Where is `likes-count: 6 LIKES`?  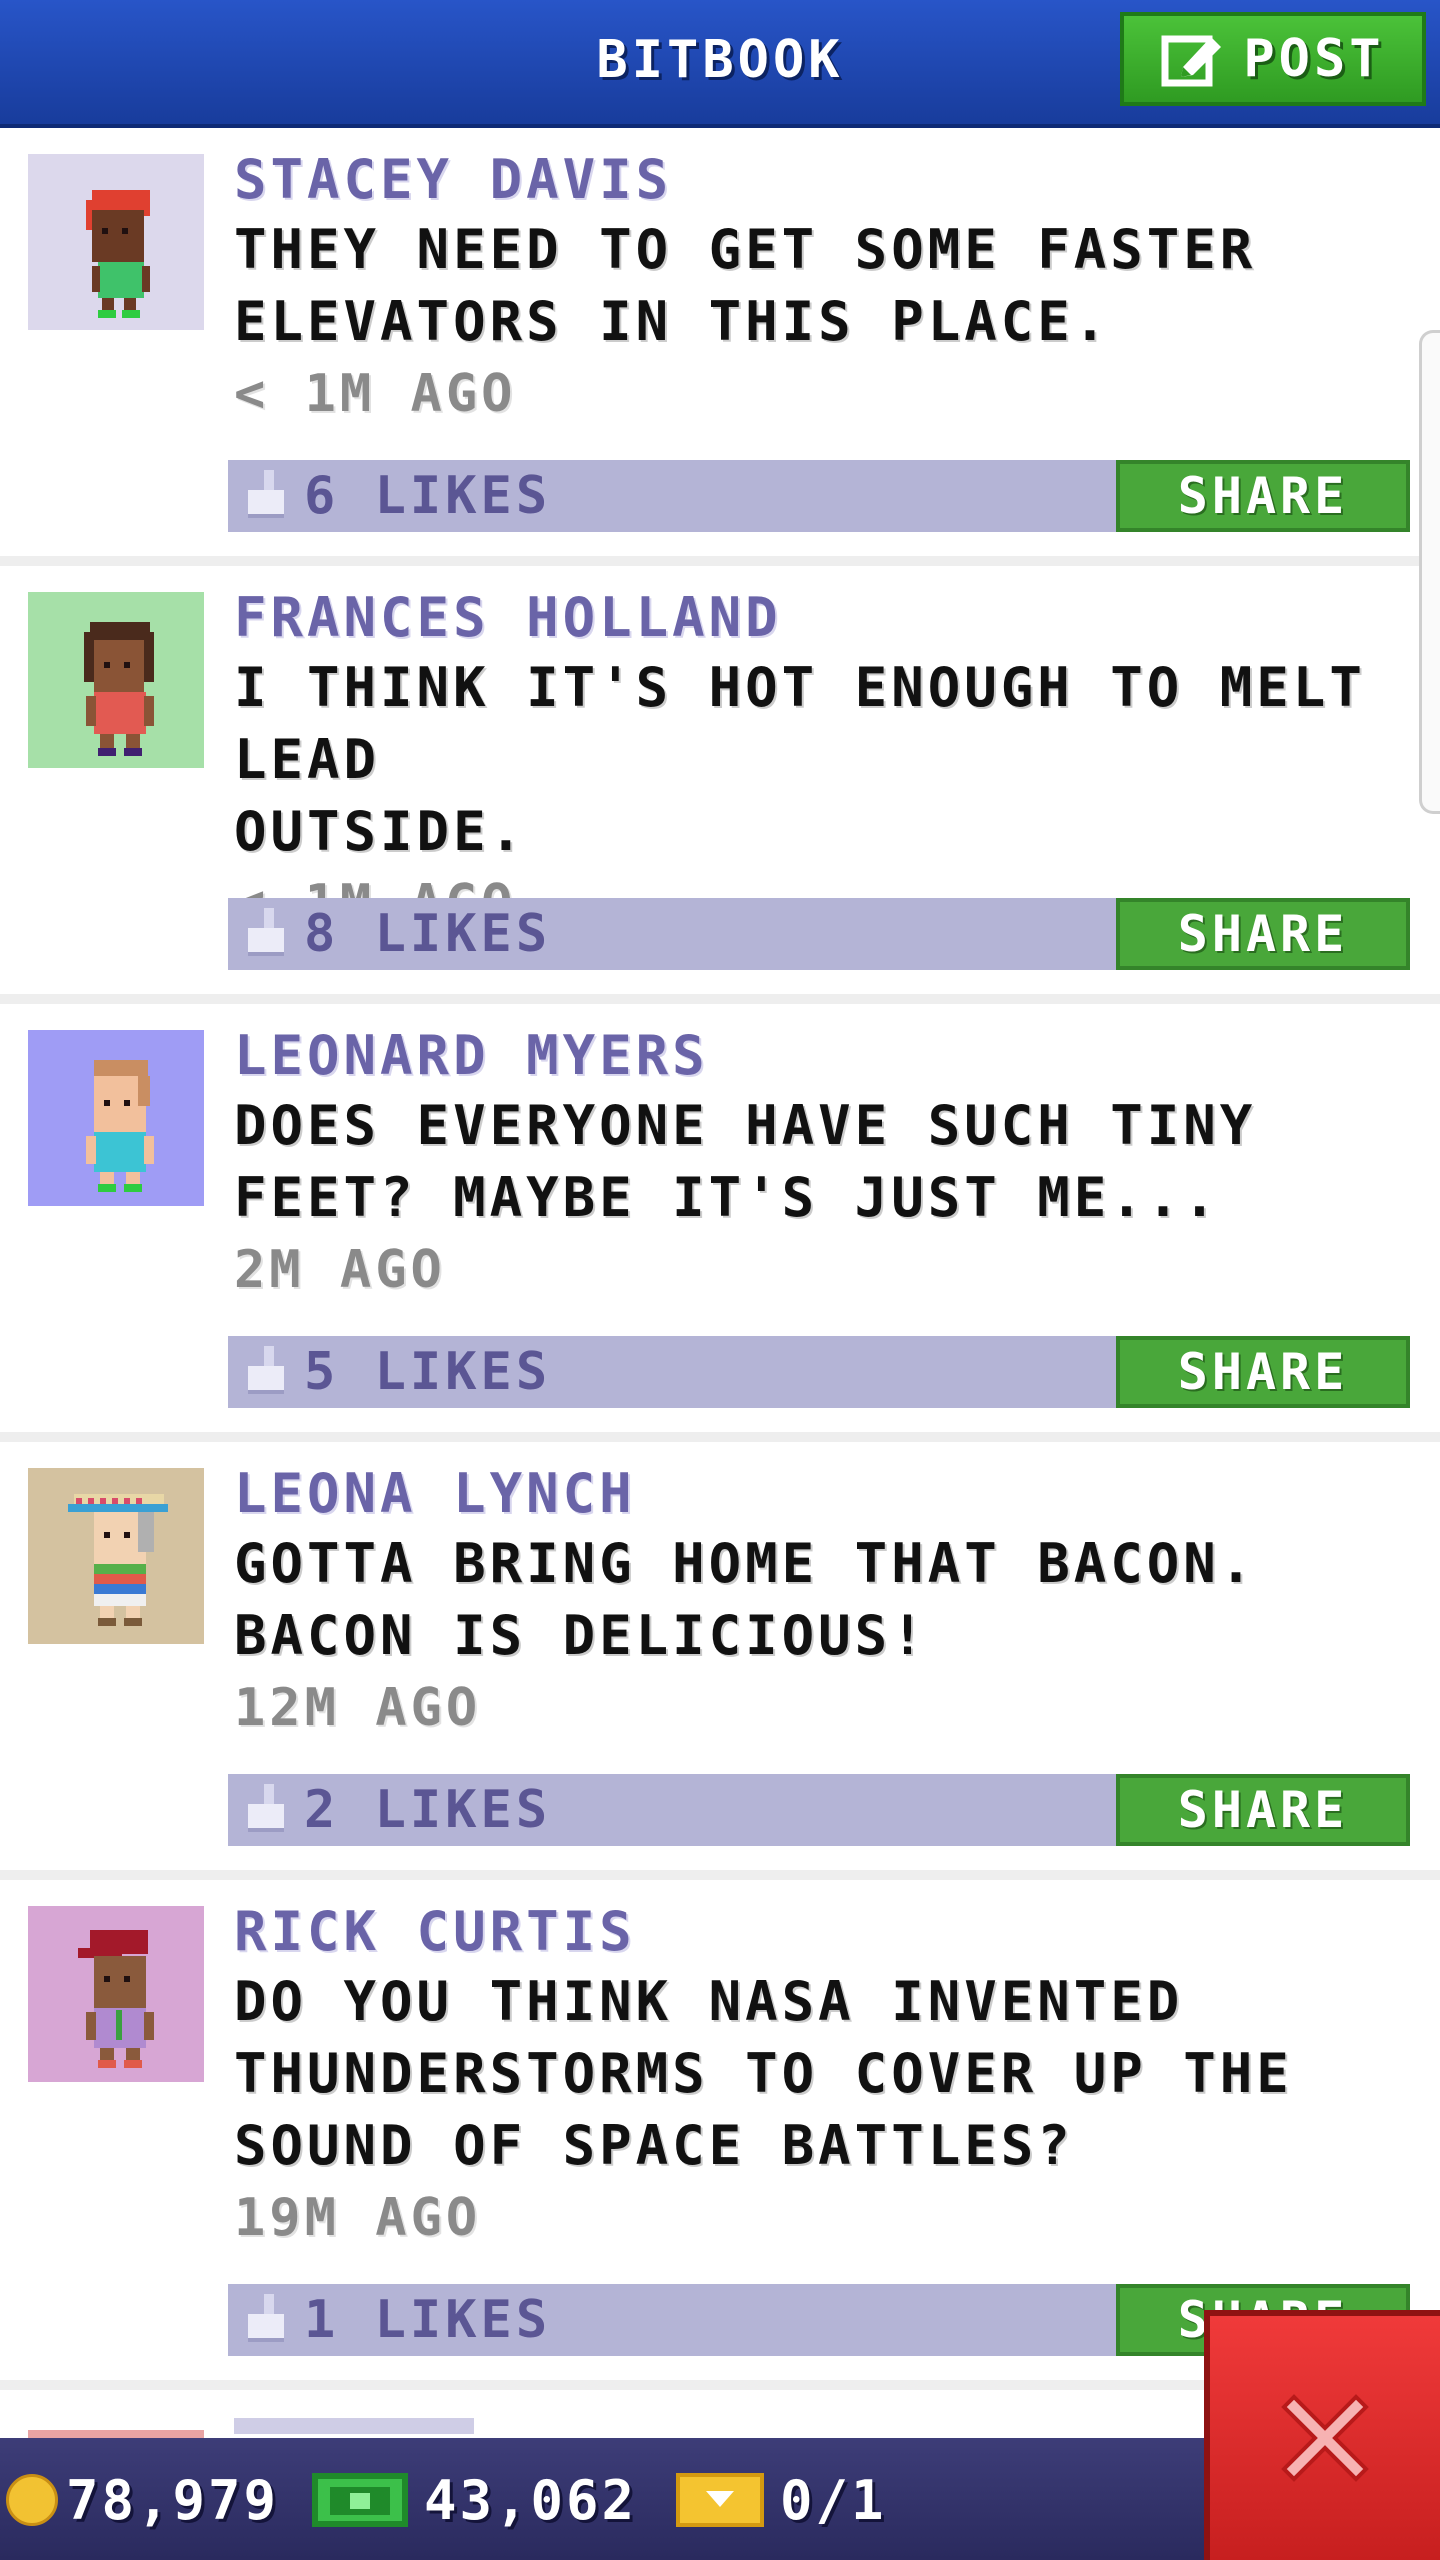
likes-count: 6 LIKES is located at coordinates (428, 496).